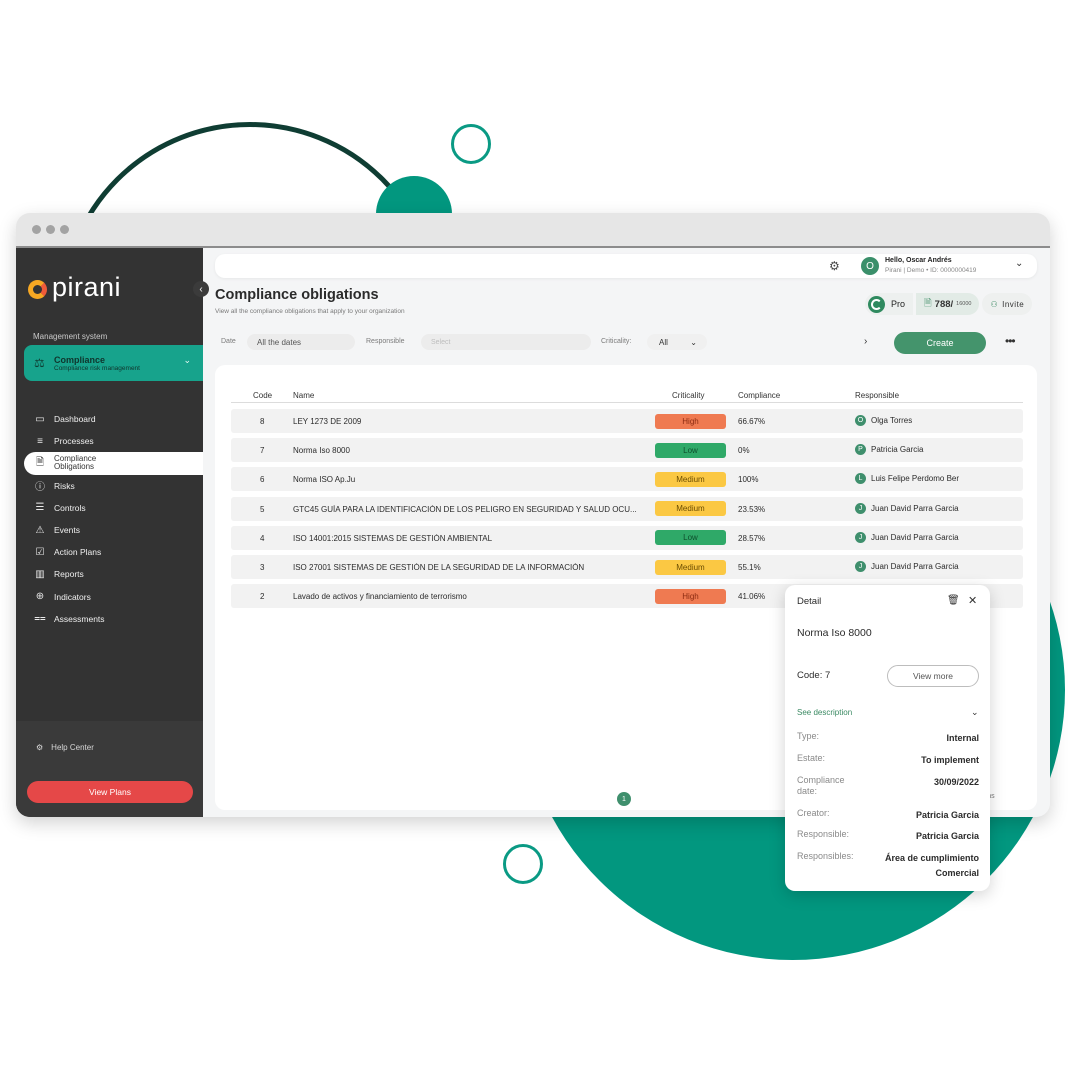 The image size is (1080, 1080). I want to click on user-avatar: O, so click(870, 266).